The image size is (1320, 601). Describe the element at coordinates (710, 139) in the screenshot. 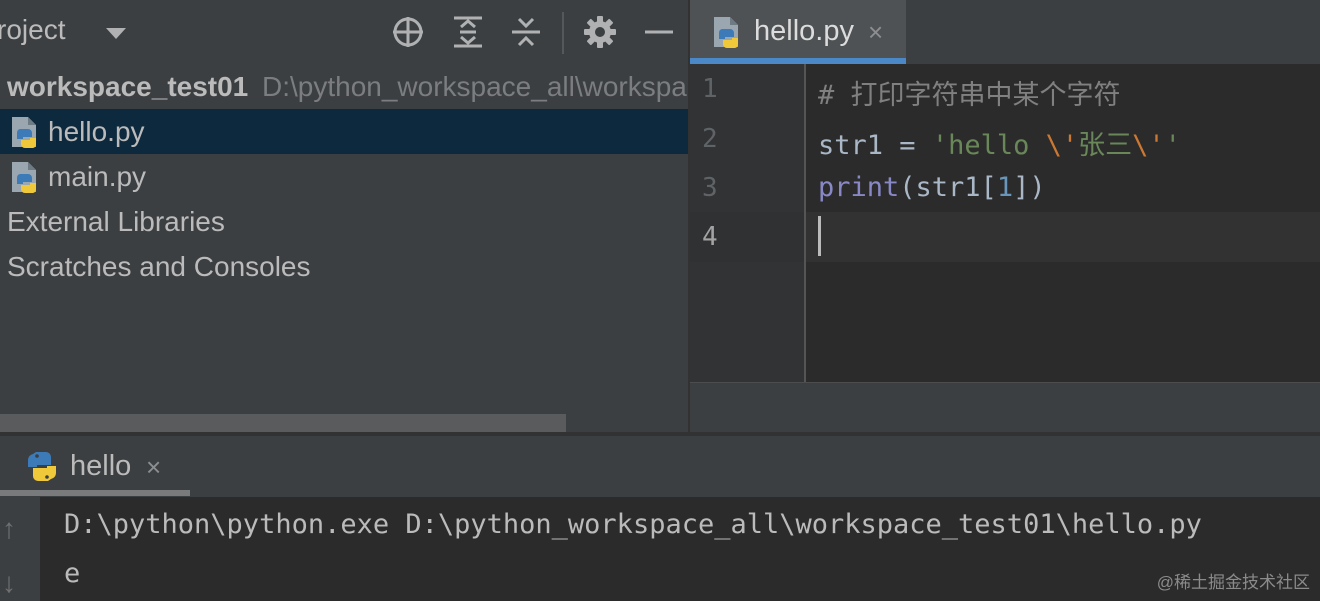

I see `line-number: 2` at that location.